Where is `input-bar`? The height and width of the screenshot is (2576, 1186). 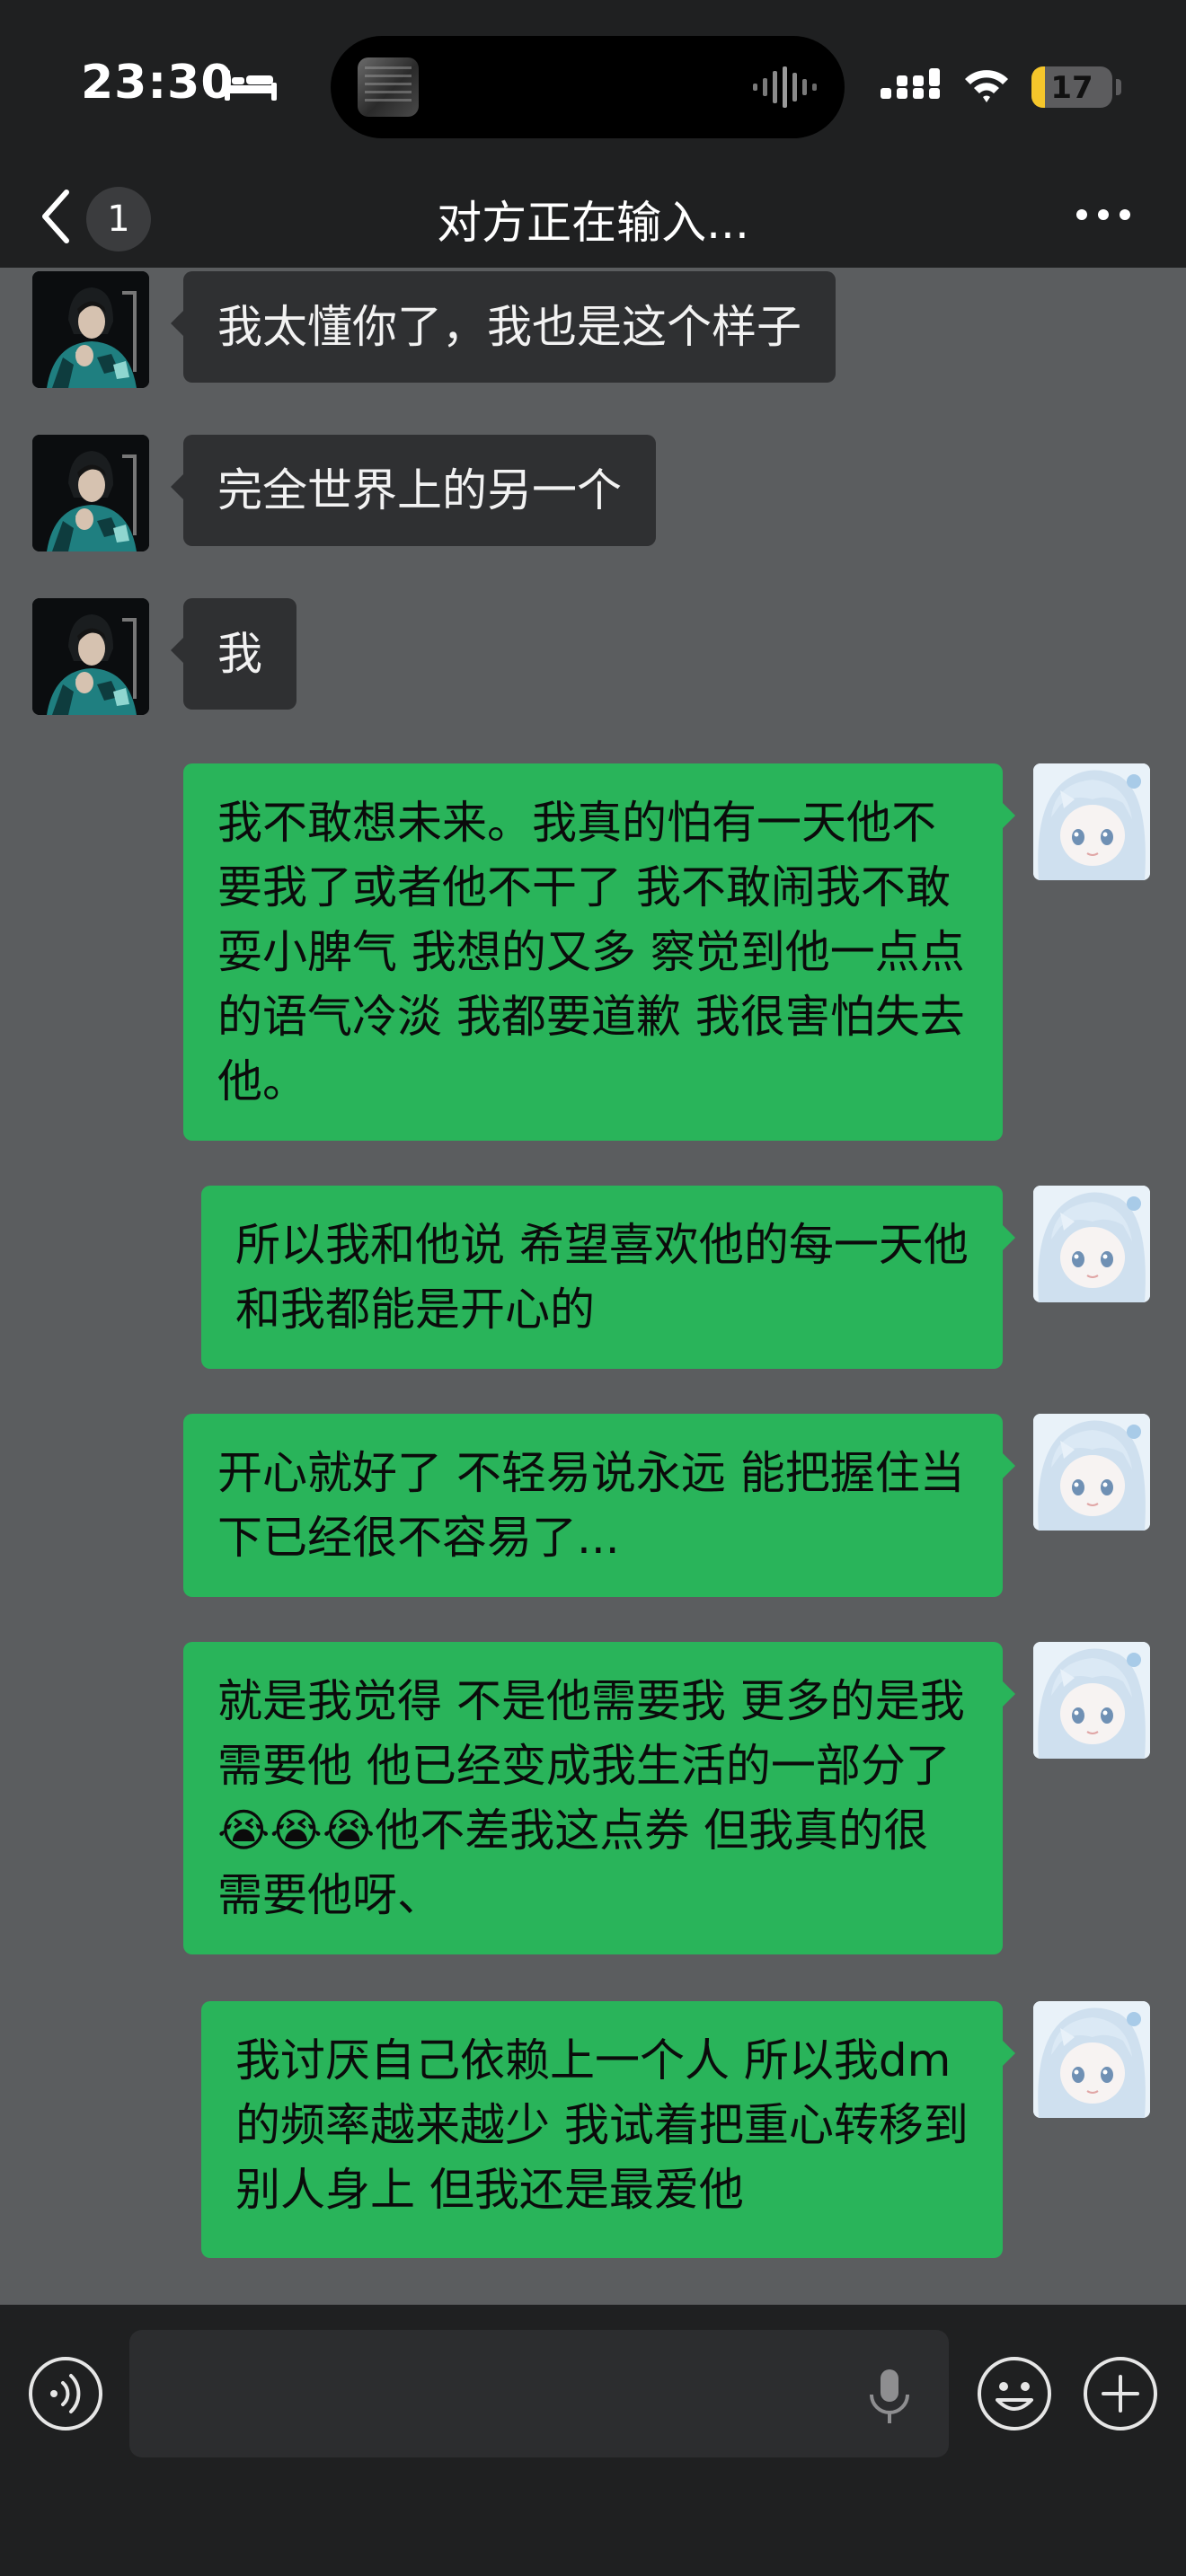
input-bar is located at coordinates (593, 2440).